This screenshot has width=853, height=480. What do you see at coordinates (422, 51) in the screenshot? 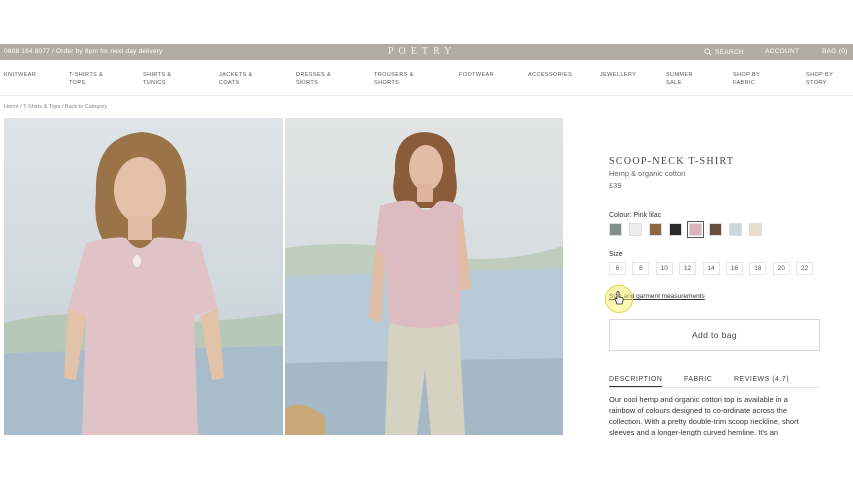
I see `brand-logo: POETRY` at bounding box center [422, 51].